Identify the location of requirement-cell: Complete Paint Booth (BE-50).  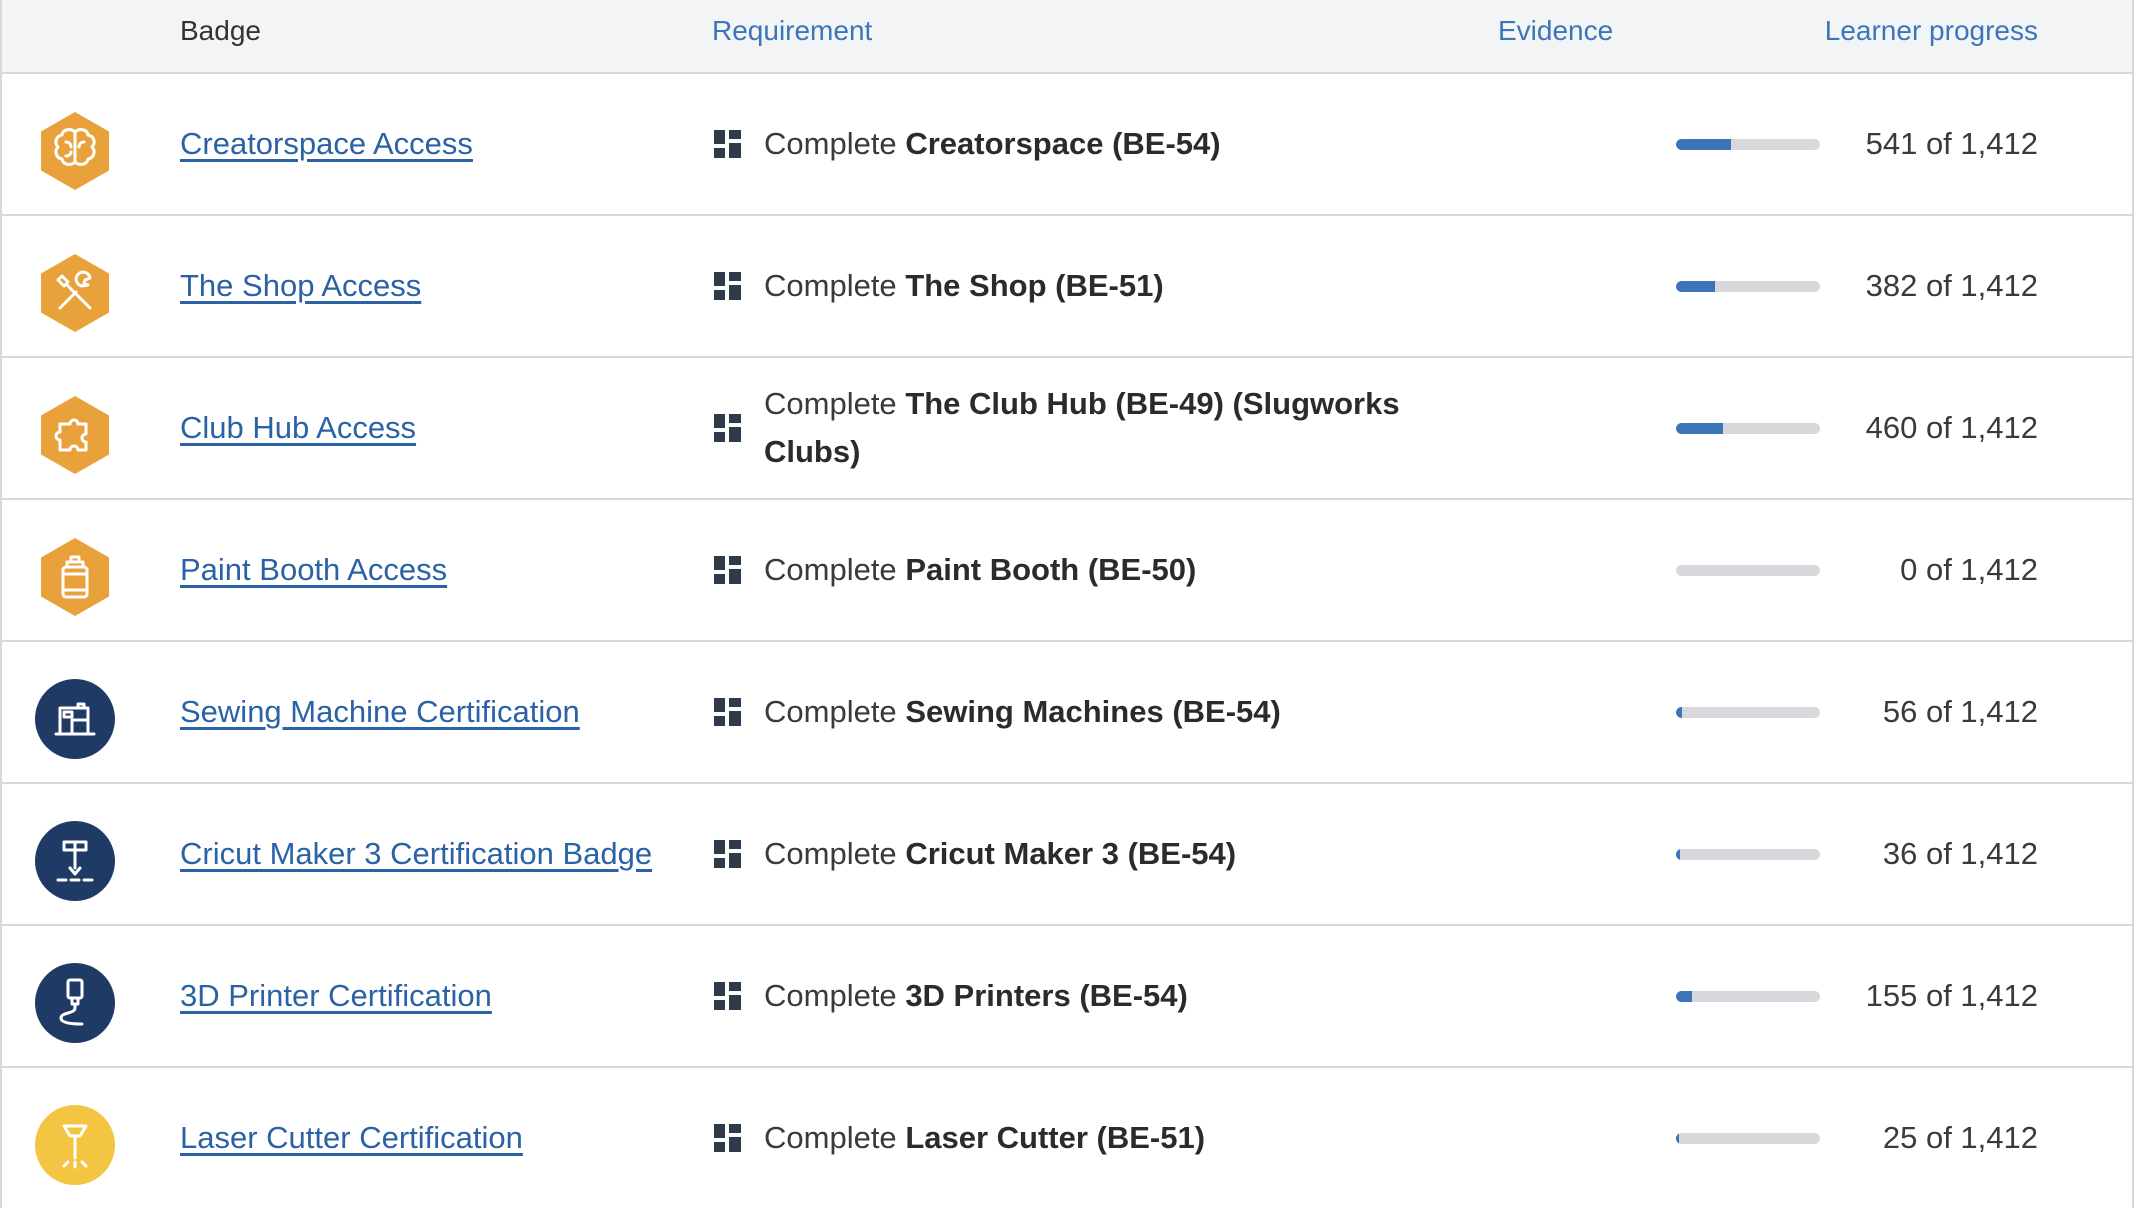
(1094, 570).